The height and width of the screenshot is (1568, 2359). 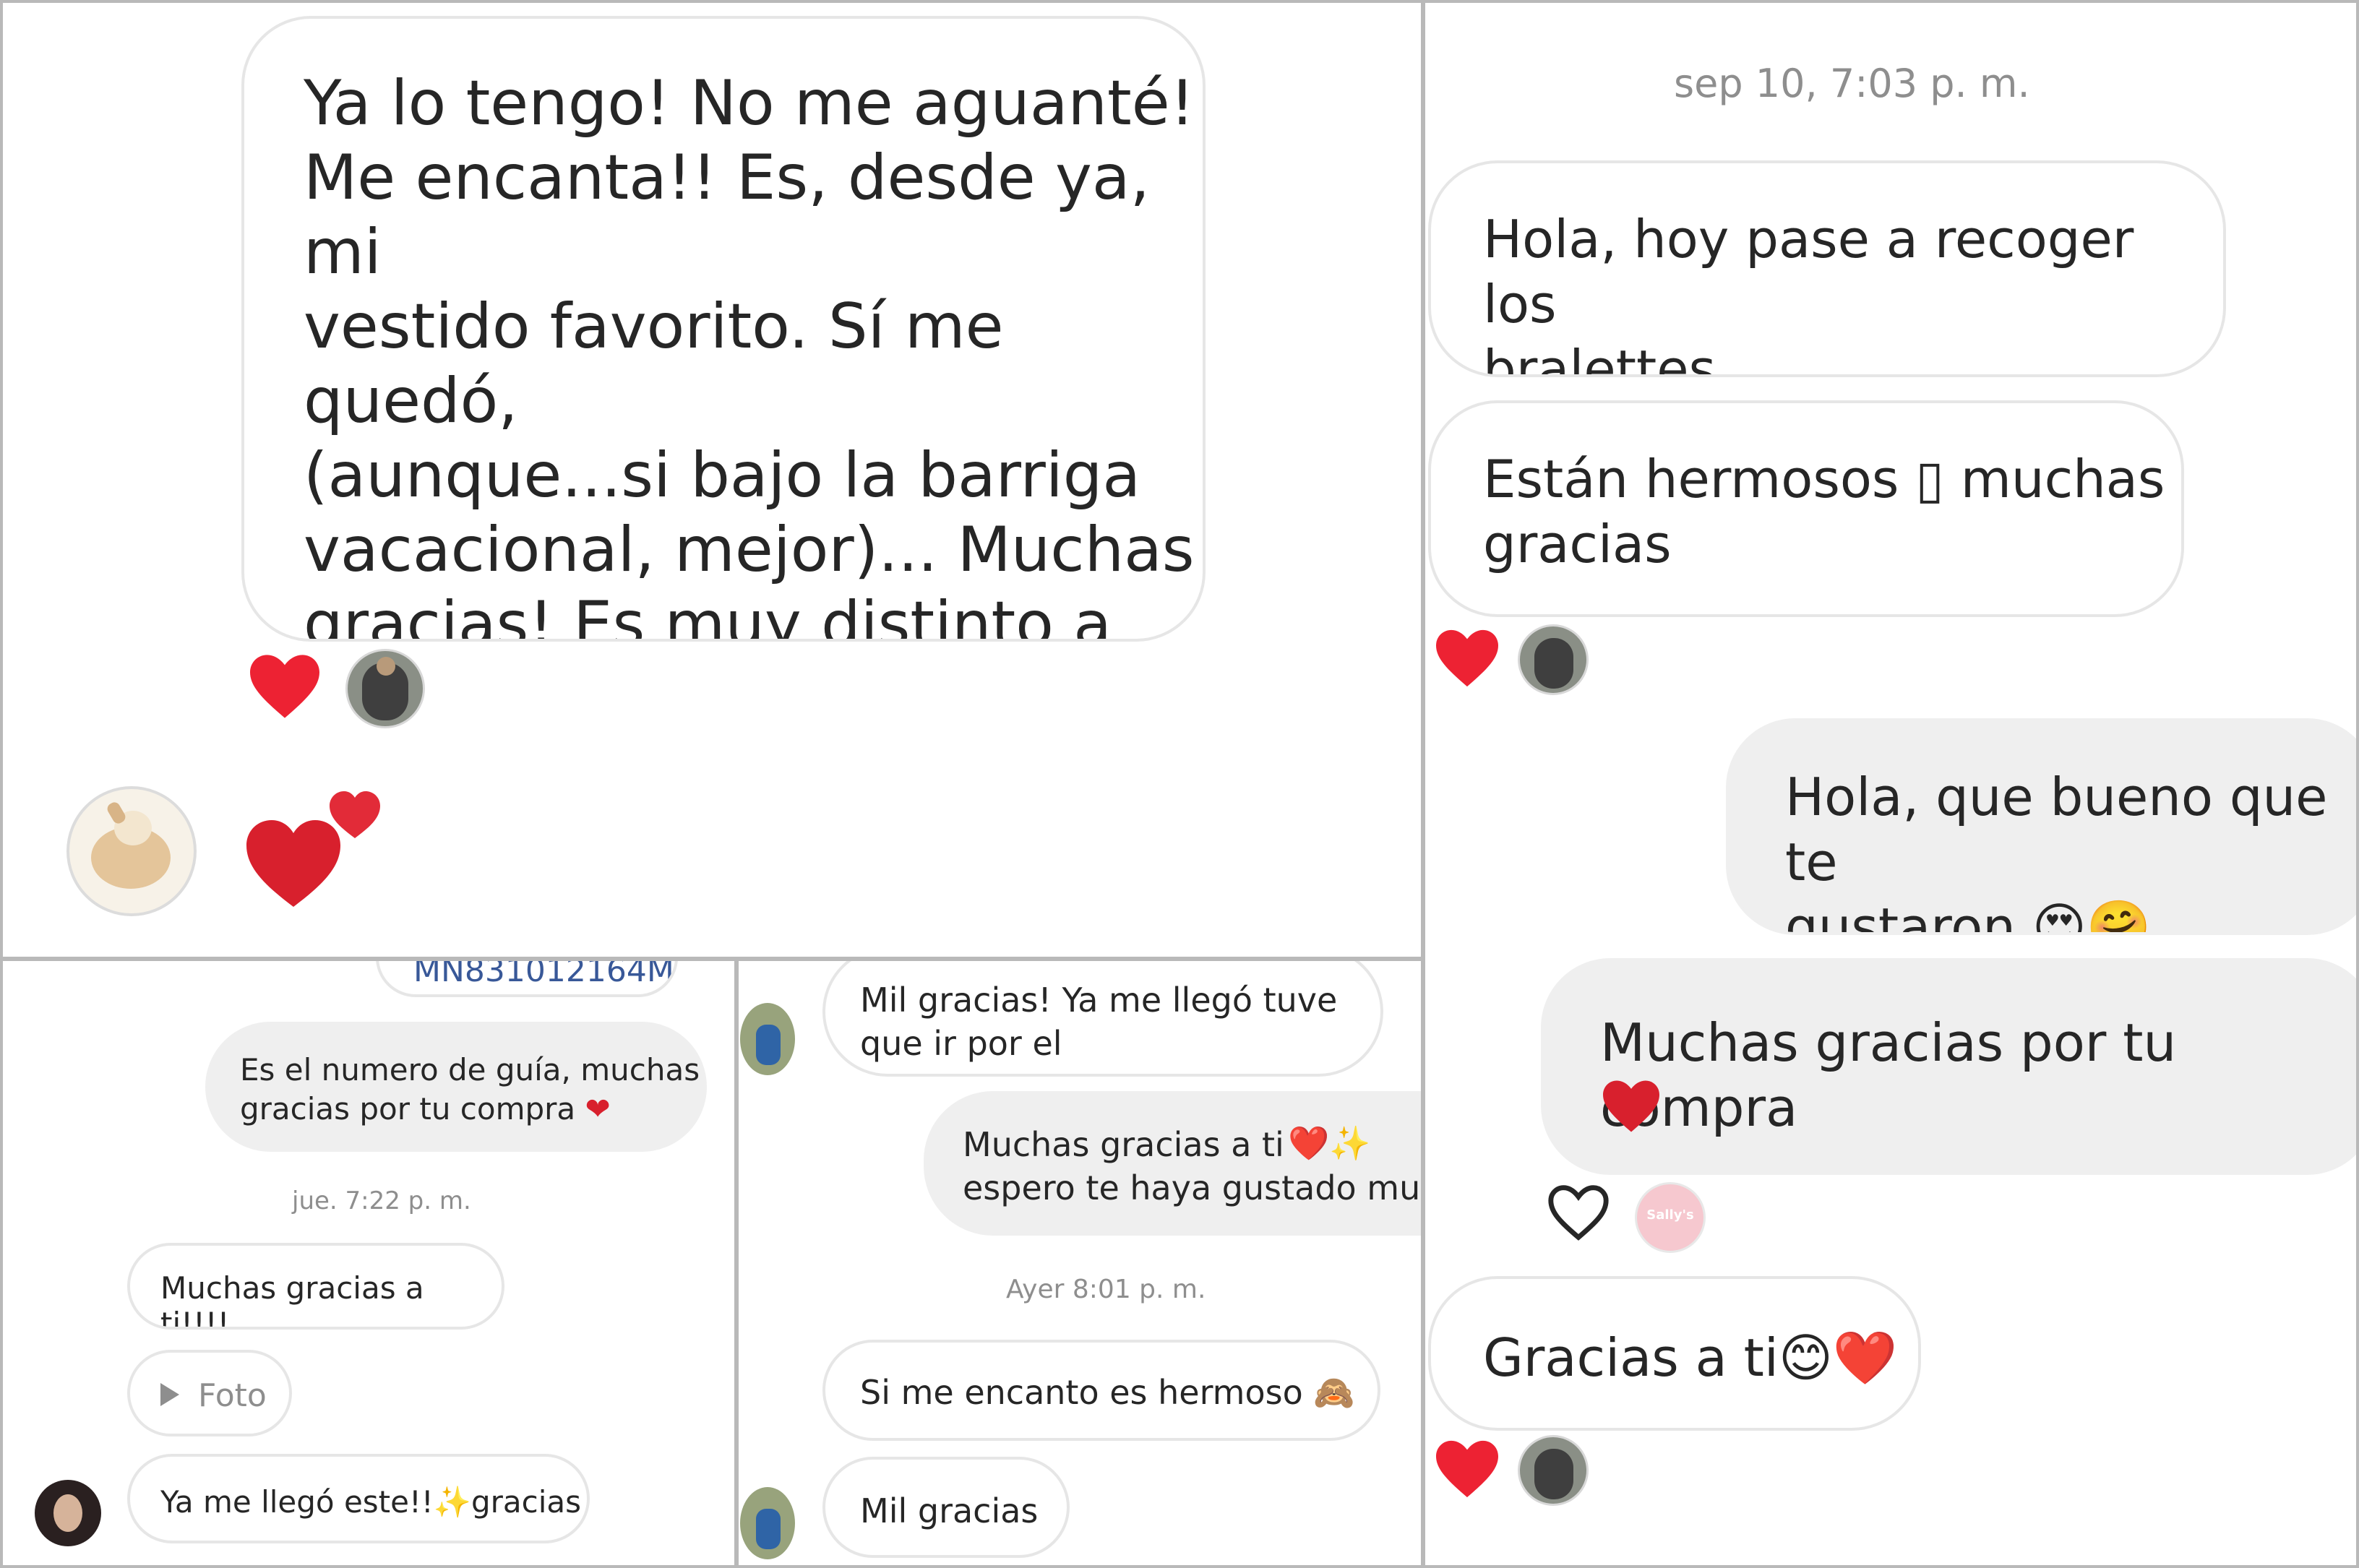 What do you see at coordinates (1808, 293) in the screenshot?
I see `message-text: Hola, hoy pase a recoger los bralettes` at bounding box center [1808, 293].